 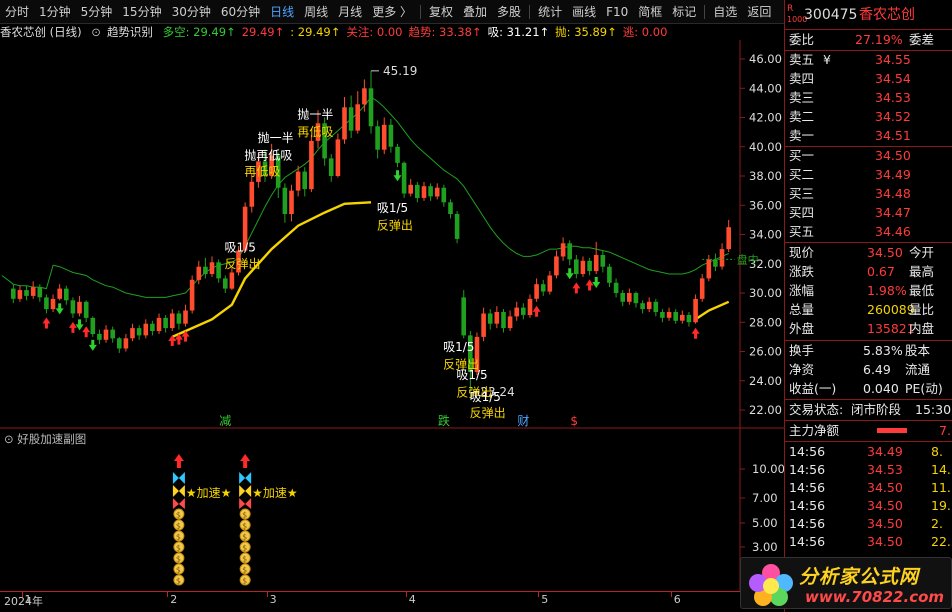 What do you see at coordinates (887, 290) in the screenshot?
I see `quote-value: 1.98%` at bounding box center [887, 290].